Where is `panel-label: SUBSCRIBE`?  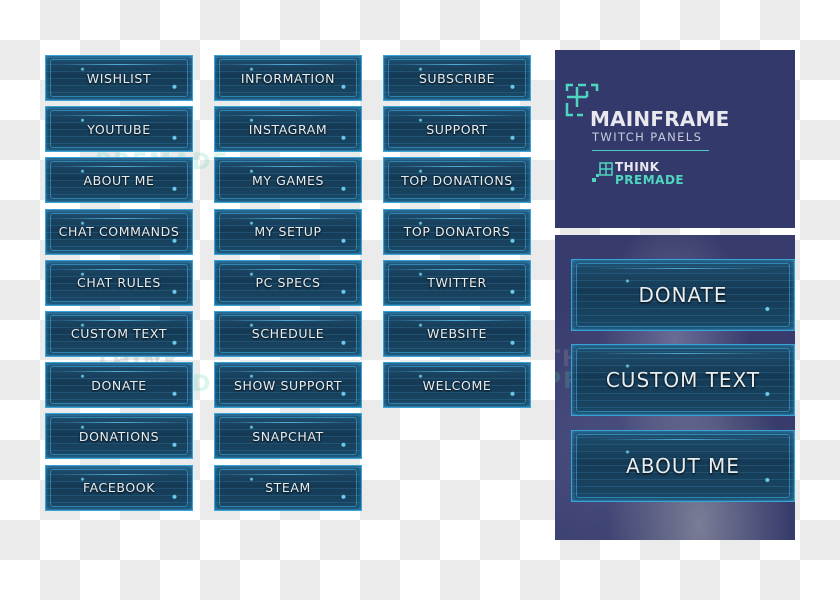 panel-label: SUBSCRIBE is located at coordinates (457, 78).